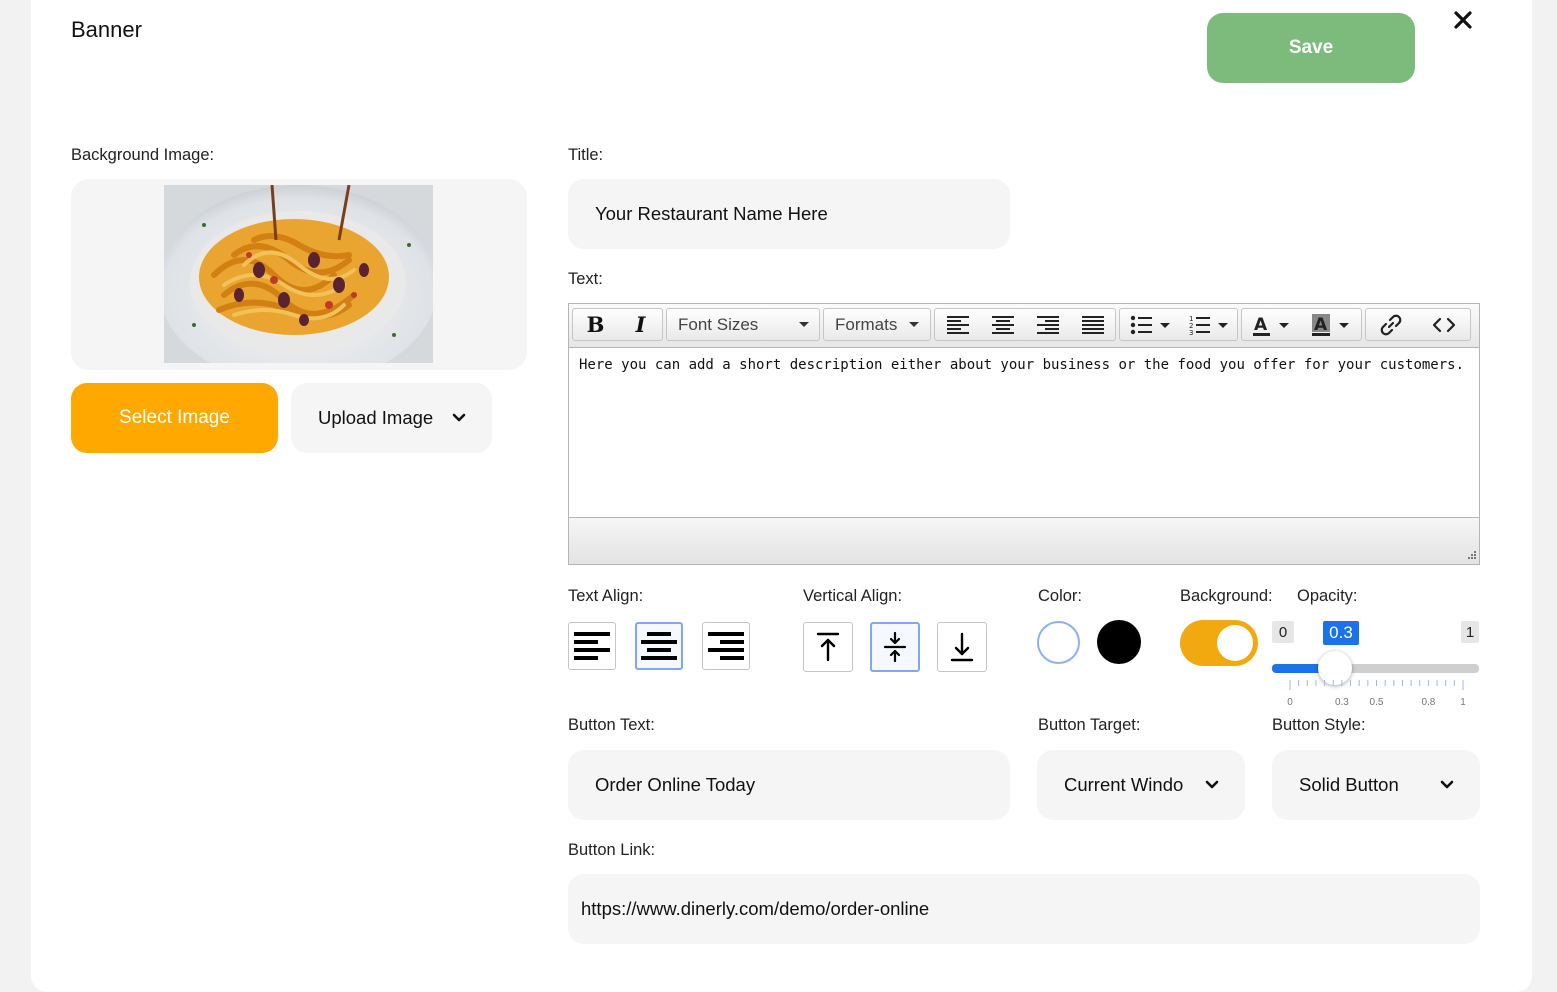 The height and width of the screenshot is (992, 1557). What do you see at coordinates (1092, 324) in the screenshot?
I see `align-justify-icon` at bounding box center [1092, 324].